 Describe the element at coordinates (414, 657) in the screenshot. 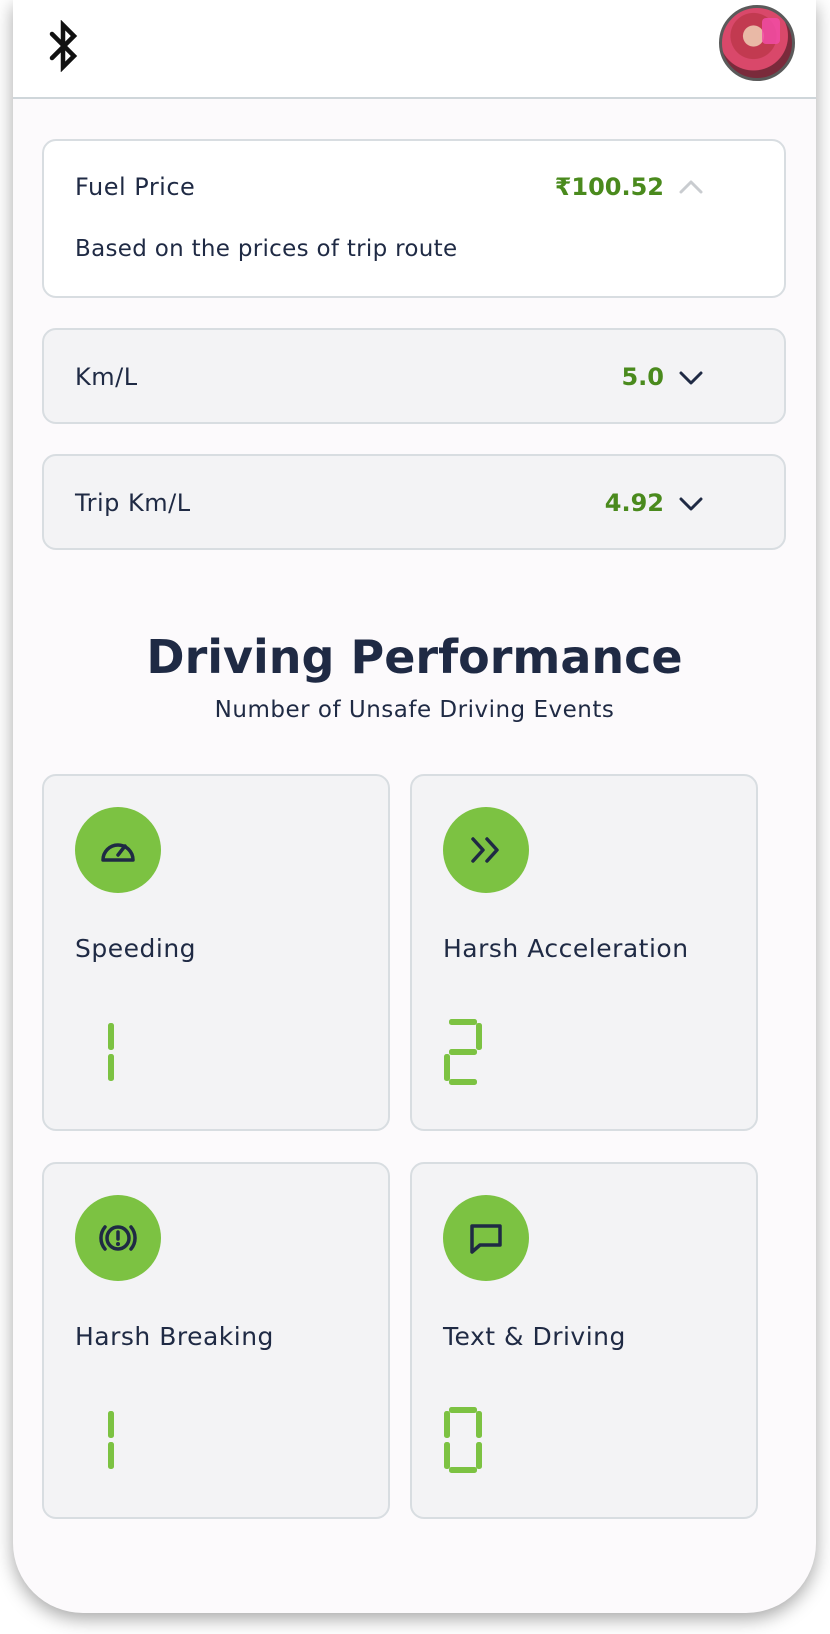

I see `driving-performance-title: Driving Performance` at that location.